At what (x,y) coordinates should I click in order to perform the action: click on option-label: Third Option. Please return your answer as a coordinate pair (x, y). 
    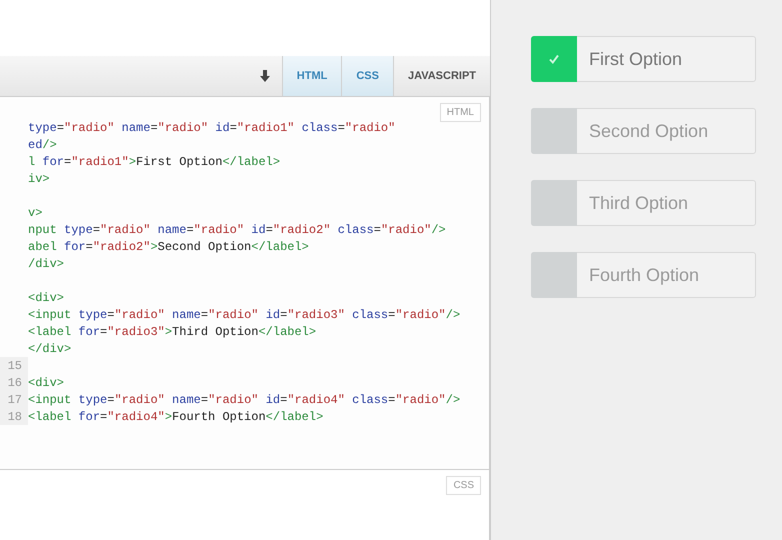
    Looking at the image, I should click on (638, 203).